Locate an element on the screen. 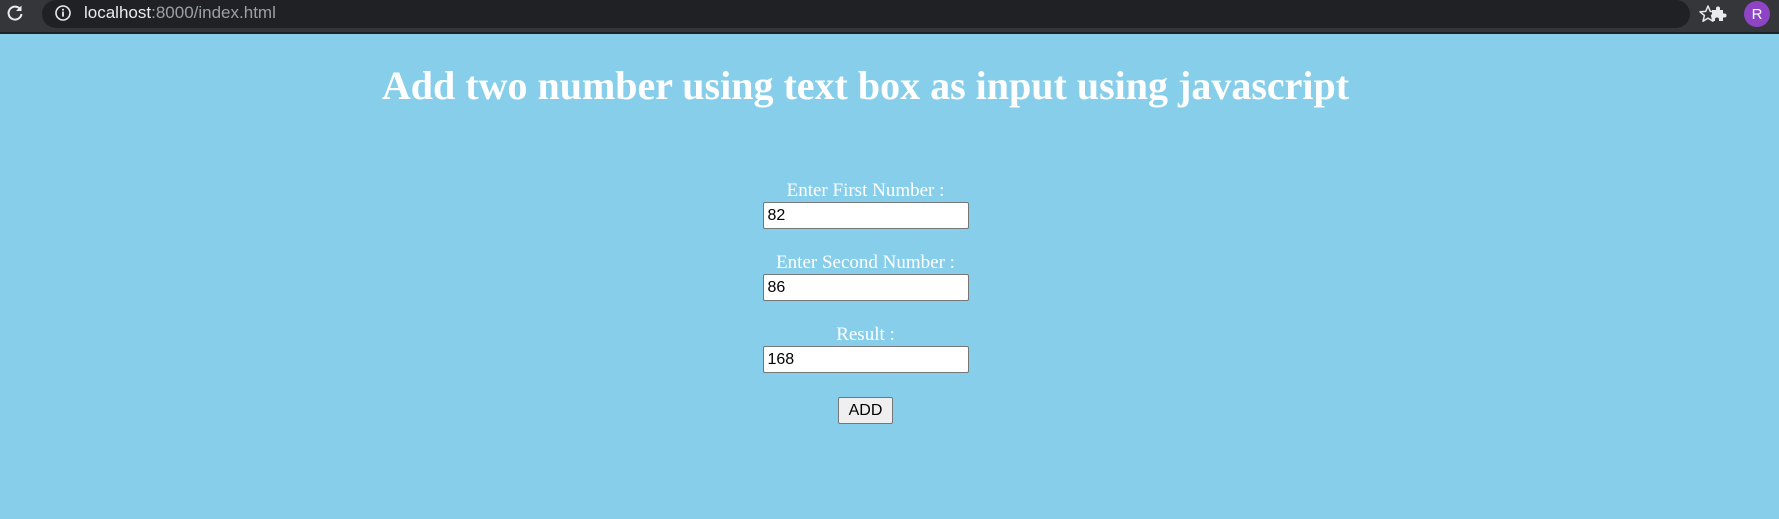  result-input is located at coordinates (865, 359).